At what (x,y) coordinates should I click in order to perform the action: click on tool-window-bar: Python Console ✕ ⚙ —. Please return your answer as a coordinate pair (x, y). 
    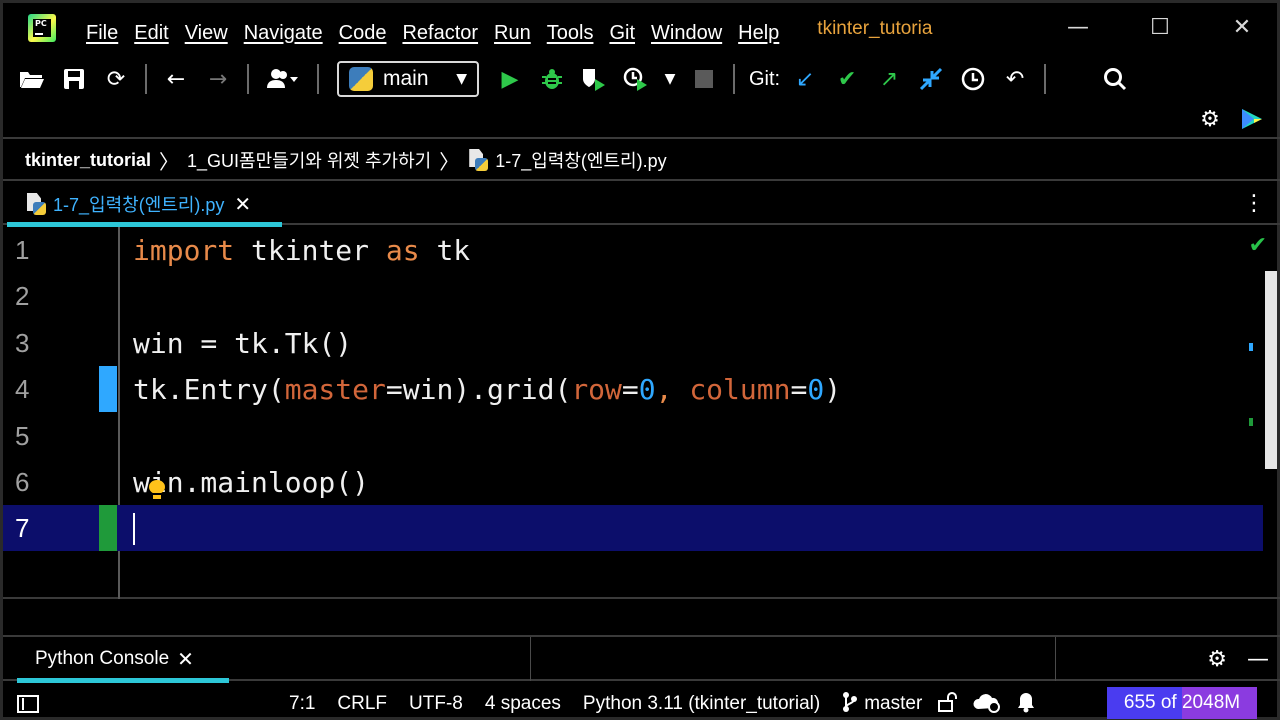
    Looking at the image, I should click on (641, 659).